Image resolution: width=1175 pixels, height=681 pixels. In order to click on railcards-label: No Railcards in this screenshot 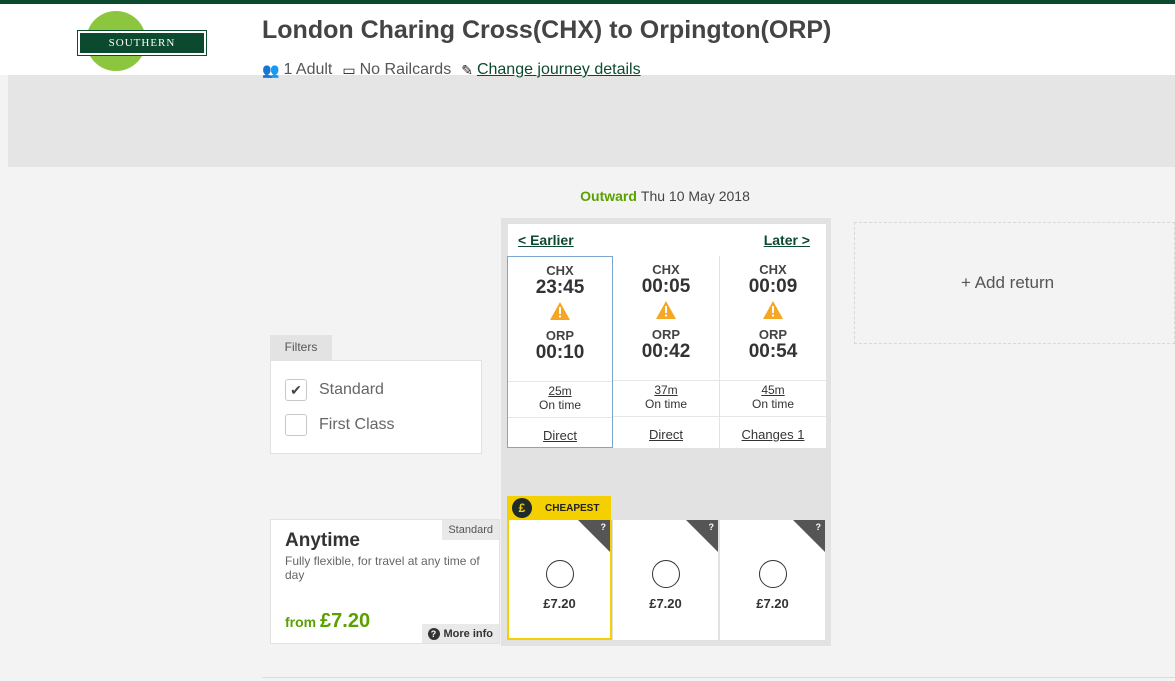, I will do `click(405, 69)`.